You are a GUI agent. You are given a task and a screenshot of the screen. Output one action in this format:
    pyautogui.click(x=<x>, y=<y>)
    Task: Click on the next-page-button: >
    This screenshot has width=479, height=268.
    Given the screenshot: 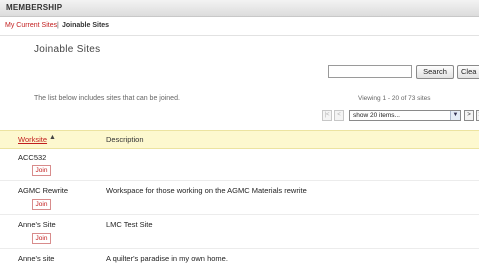 What is the action you would take?
    pyautogui.click(x=469, y=115)
    